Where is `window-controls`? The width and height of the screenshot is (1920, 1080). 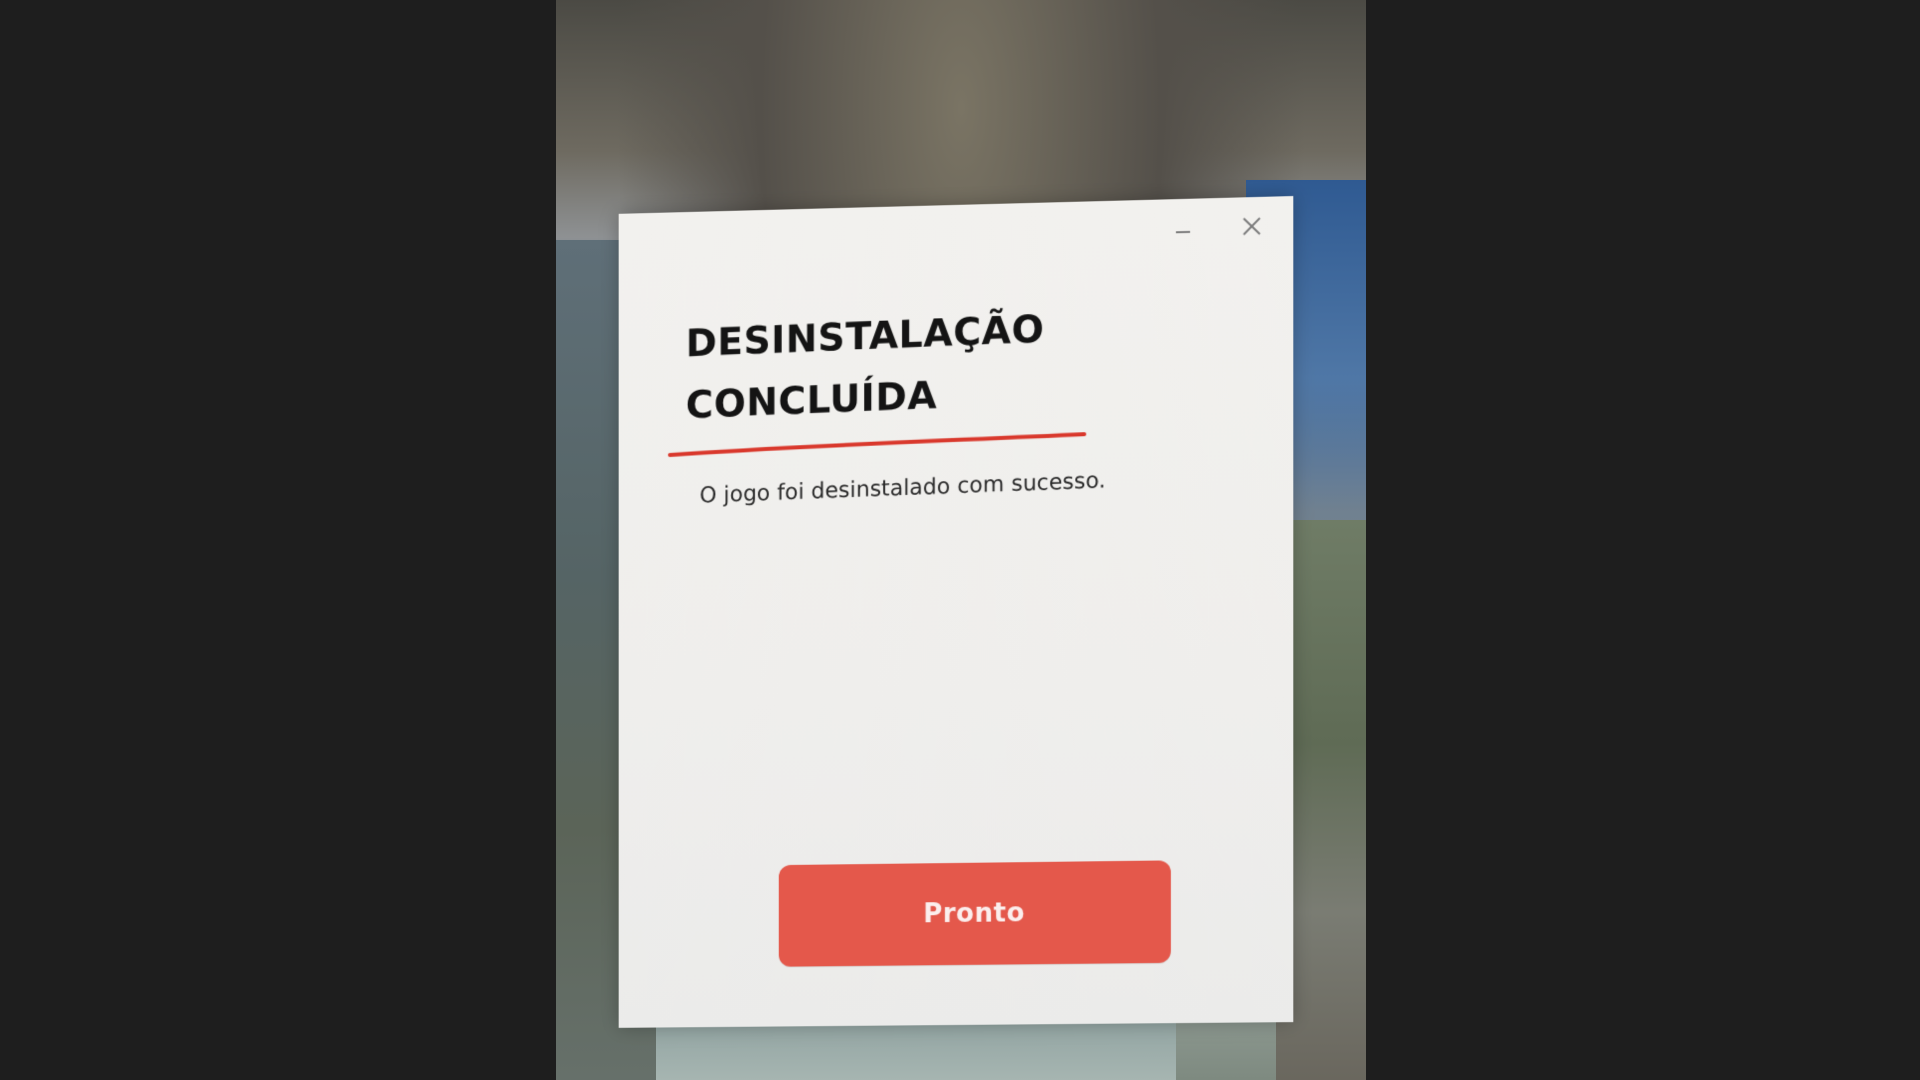 window-controls is located at coordinates (1217, 227).